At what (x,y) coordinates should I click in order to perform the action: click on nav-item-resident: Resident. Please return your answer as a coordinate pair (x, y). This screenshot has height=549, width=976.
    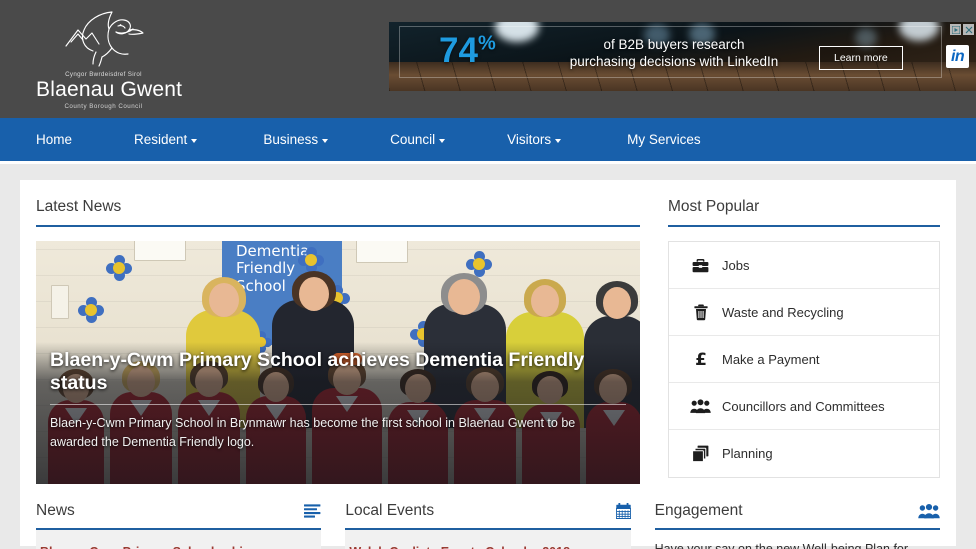
    Looking at the image, I should click on (166, 139).